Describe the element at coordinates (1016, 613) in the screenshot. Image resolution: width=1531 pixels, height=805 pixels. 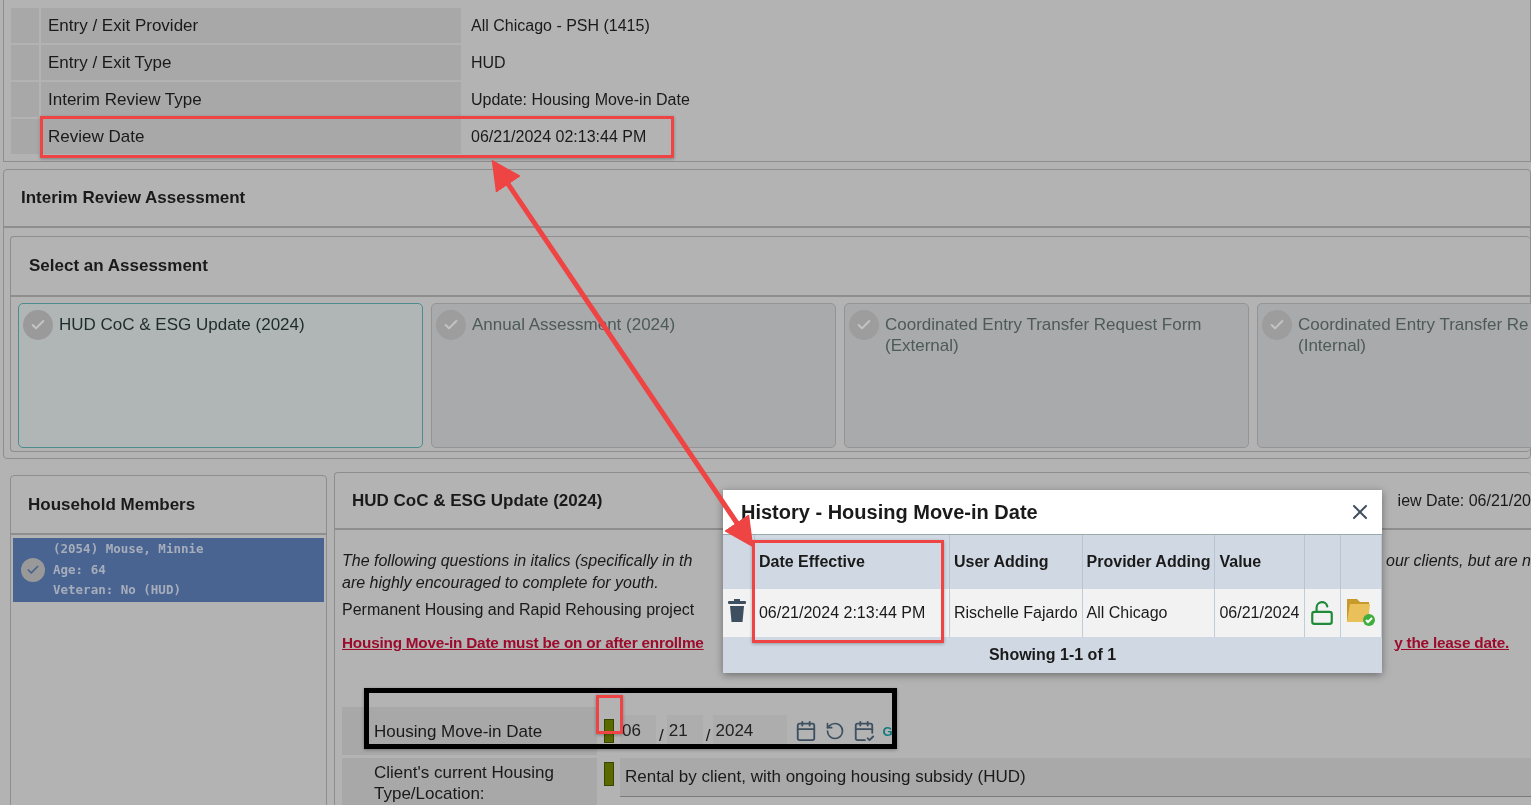
I see `table-cell: Rischelle Fajardo` at that location.